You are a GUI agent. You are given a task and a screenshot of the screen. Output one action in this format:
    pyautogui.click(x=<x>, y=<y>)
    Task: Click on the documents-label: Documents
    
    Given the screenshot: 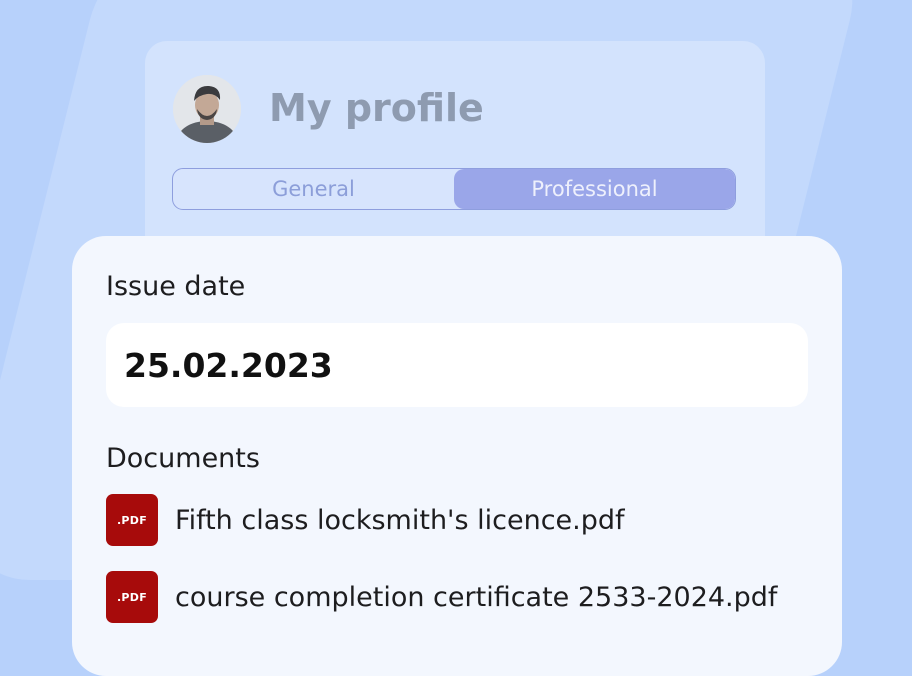 What is the action you would take?
    pyautogui.click(x=183, y=458)
    